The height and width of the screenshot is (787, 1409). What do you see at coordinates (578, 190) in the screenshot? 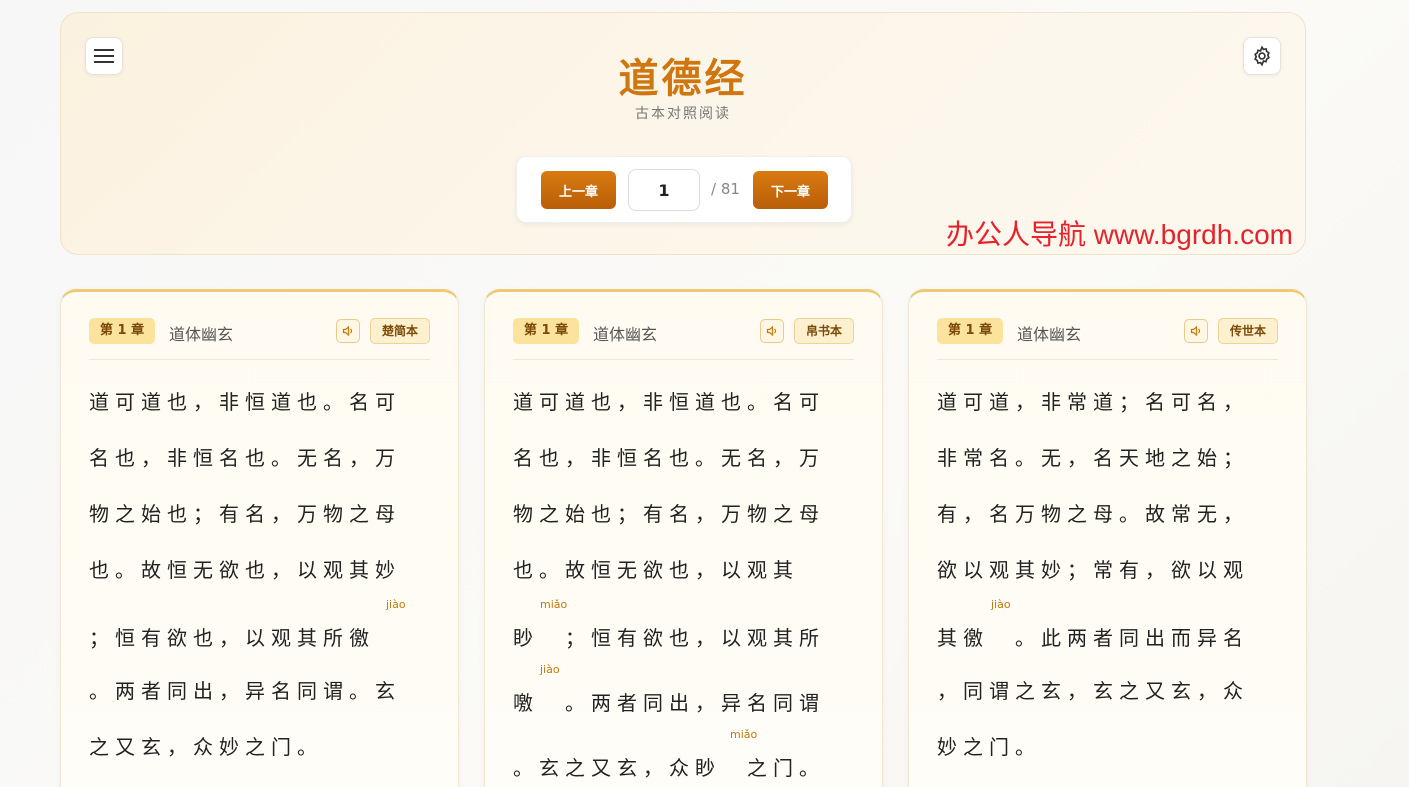
I see `prev-chapter-button: 上一章` at bounding box center [578, 190].